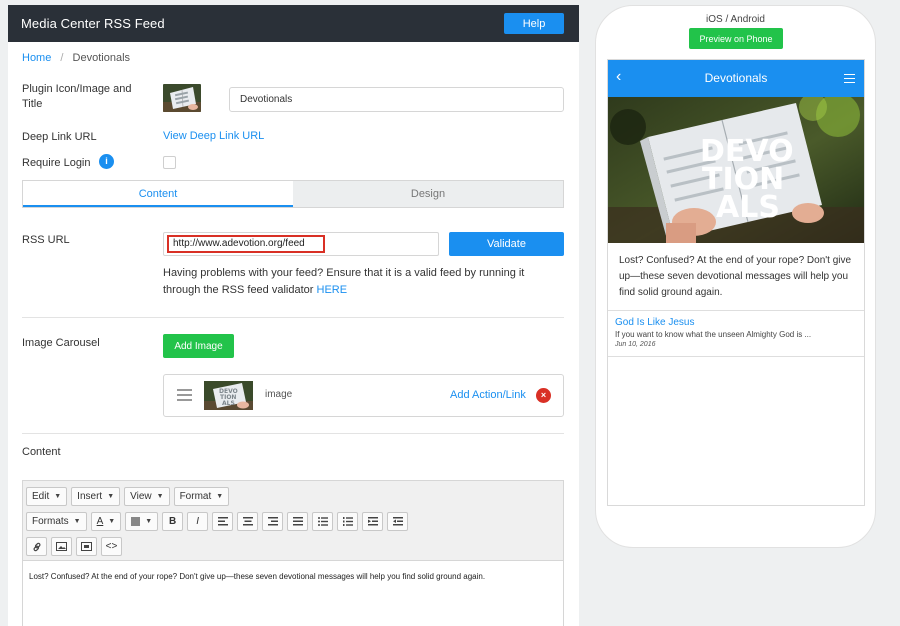 This screenshot has height=626, width=900. Describe the element at coordinates (228, 395) in the screenshot. I see `carousel-thumbnail: DEVO TION ALS` at that location.